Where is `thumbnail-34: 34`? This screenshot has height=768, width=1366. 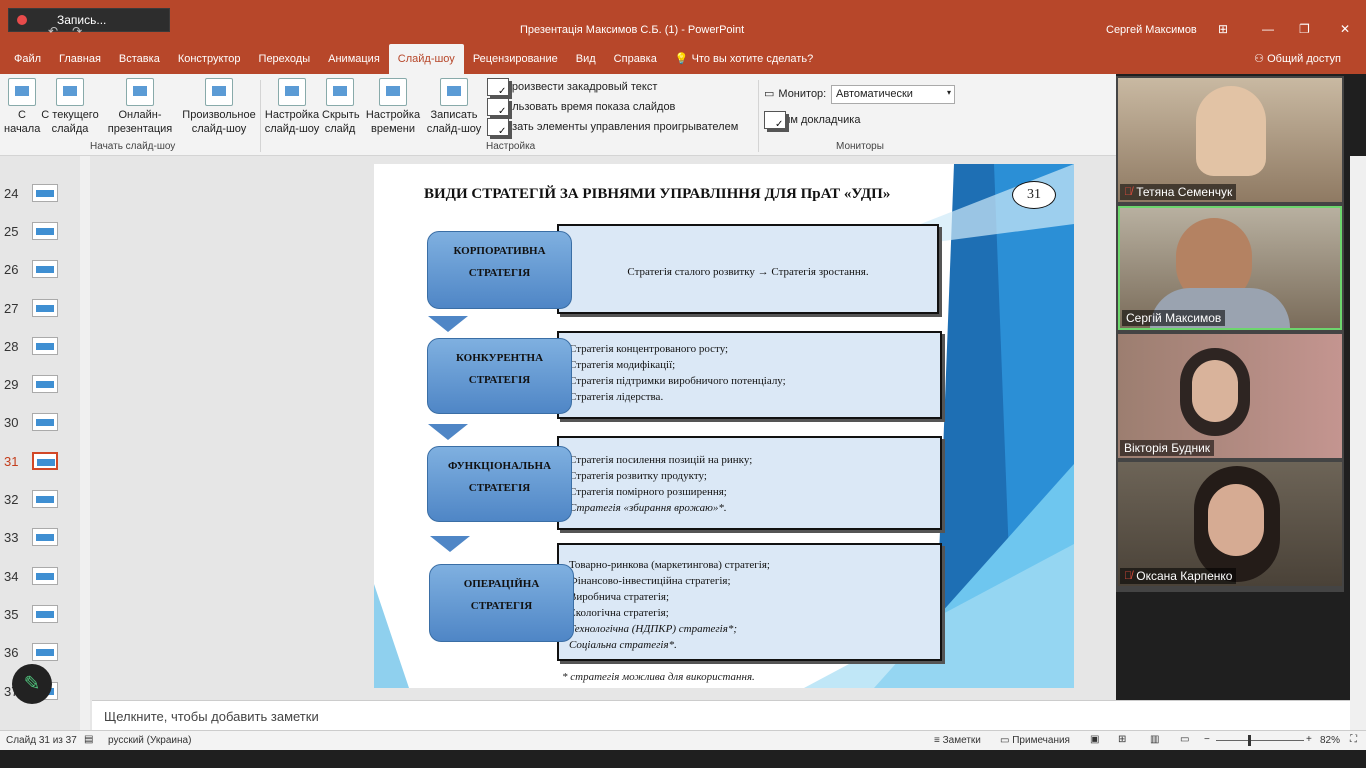
thumbnail-34: 34 is located at coordinates (40, 579).